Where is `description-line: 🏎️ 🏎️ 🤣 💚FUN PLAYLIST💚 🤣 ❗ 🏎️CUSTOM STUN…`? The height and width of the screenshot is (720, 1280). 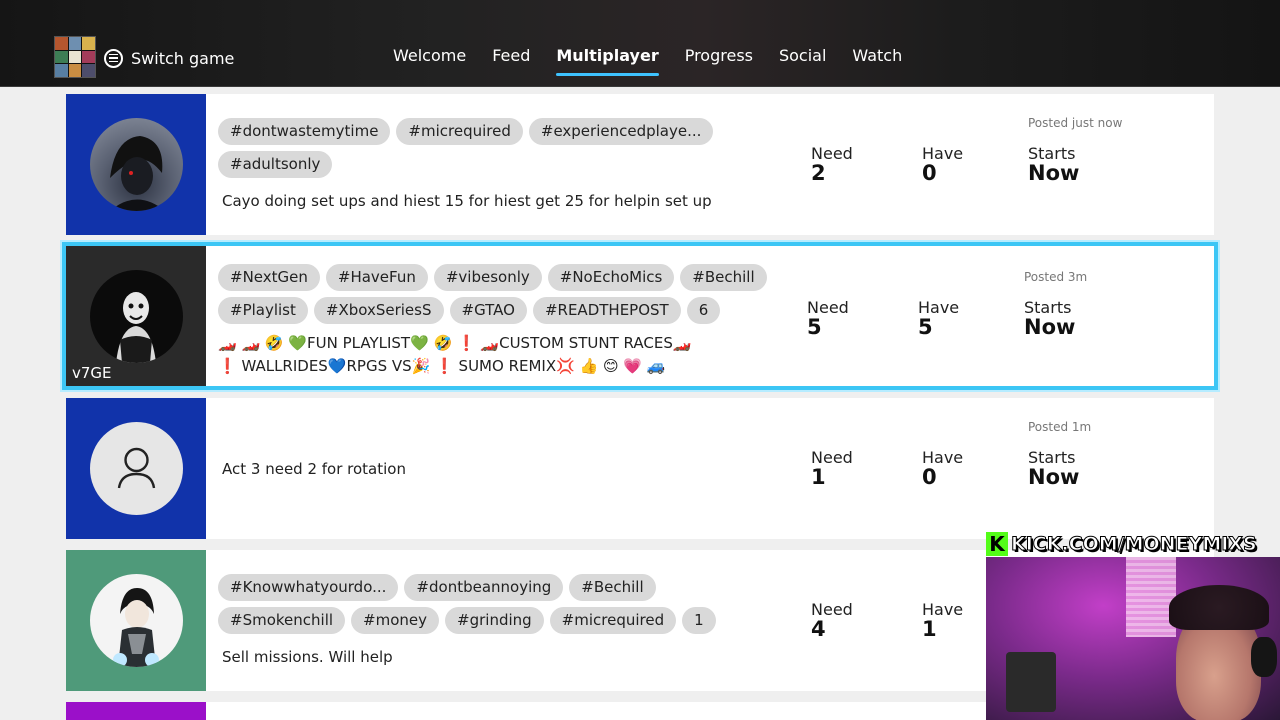
description-line: 🏎️ 🏎️ 🤣 💚FUN PLAYLIST💚 🤣 ❗ 🏎️CUSTOM STUN… is located at coordinates (455, 343).